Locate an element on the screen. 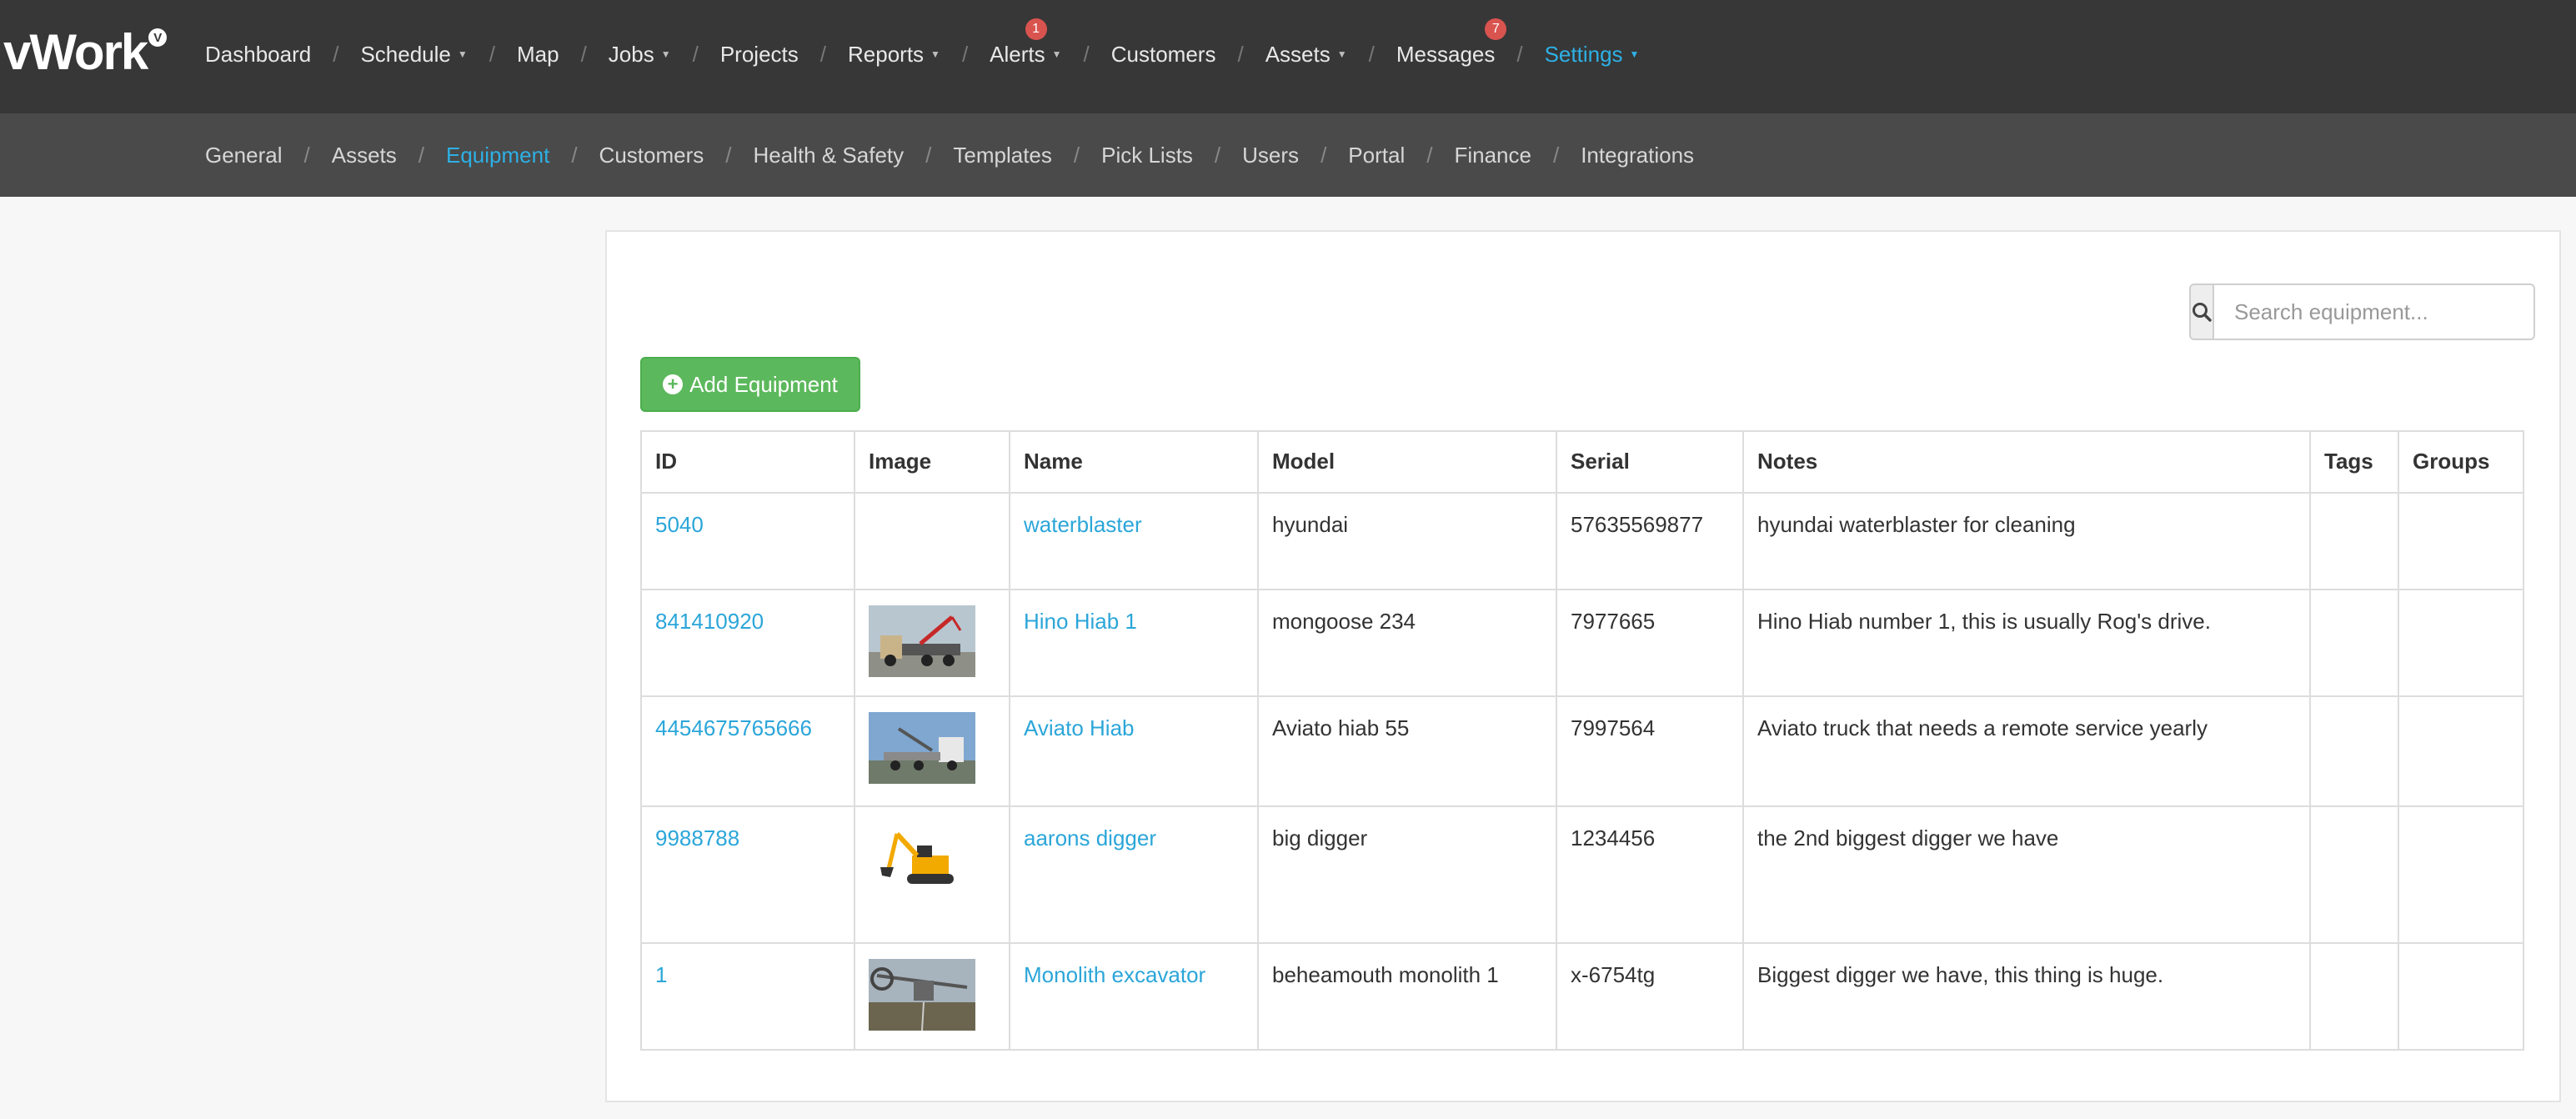 This screenshot has width=2576, height=1119. nav-item-projects: Projects is located at coordinates (759, 55).